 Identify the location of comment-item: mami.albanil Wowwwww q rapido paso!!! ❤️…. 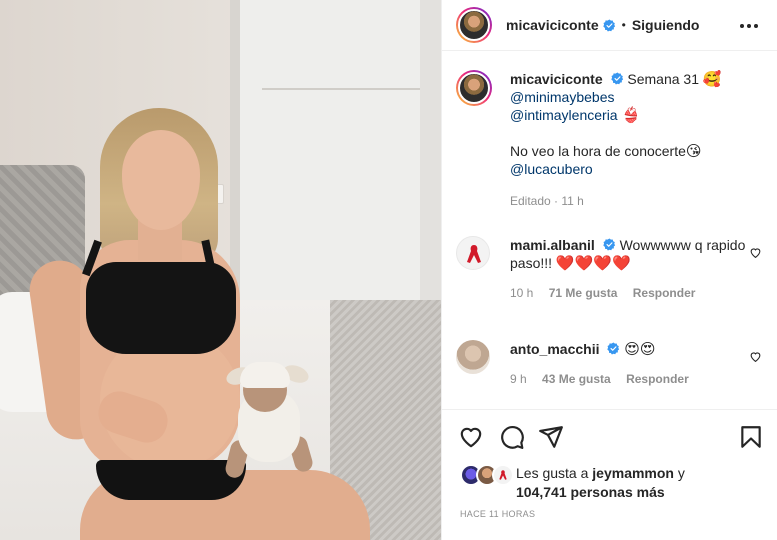
(616, 269).